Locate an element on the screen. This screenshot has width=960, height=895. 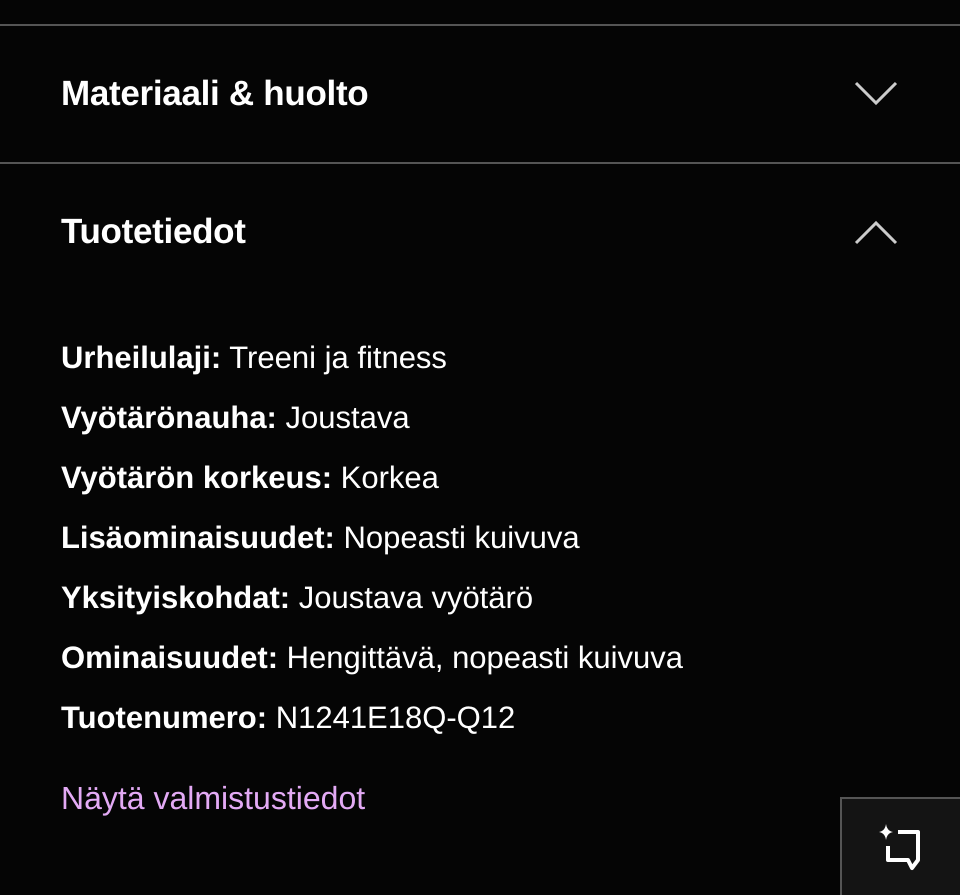
detail-line: Vyötärönauha: Joustava is located at coordinates (236, 418).